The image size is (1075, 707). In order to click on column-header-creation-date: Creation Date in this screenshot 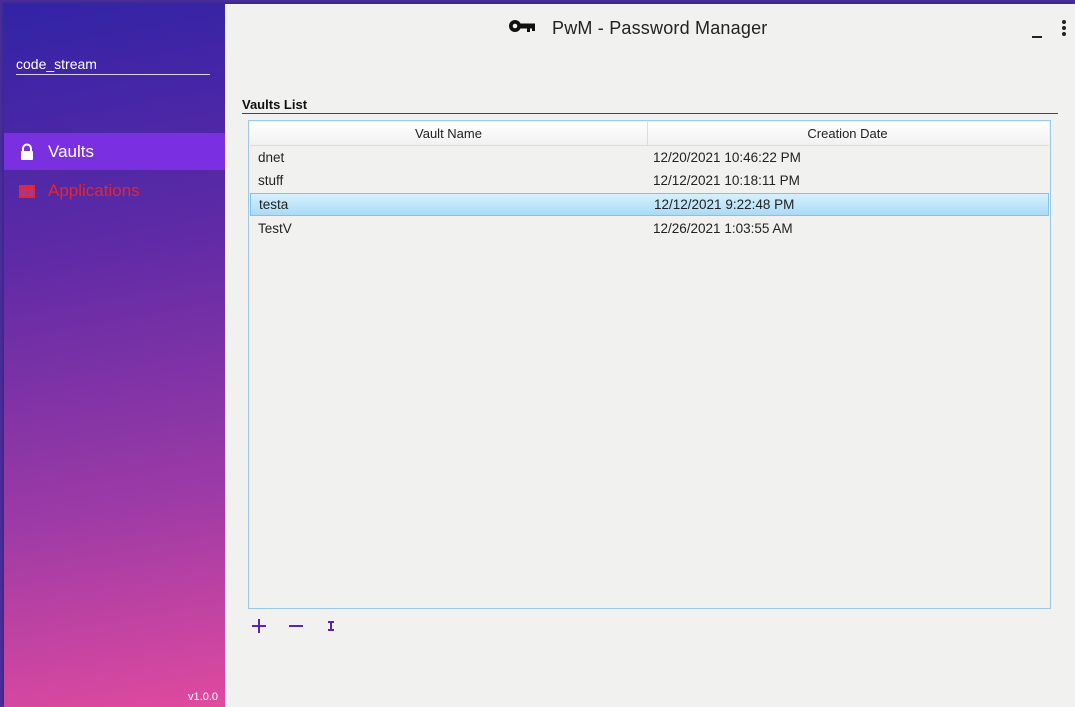, I will do `click(847, 133)`.